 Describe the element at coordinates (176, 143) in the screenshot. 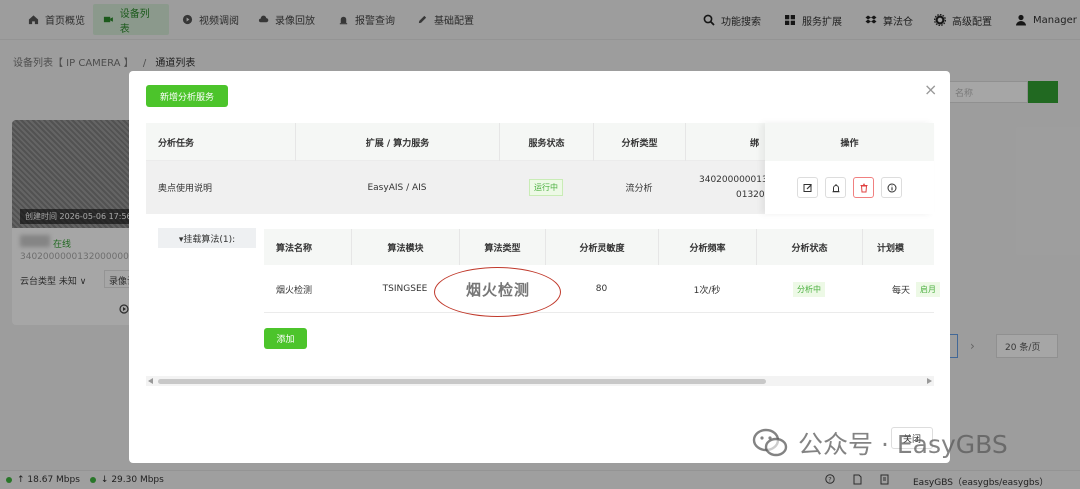

I see `col-task: 分析任务` at that location.